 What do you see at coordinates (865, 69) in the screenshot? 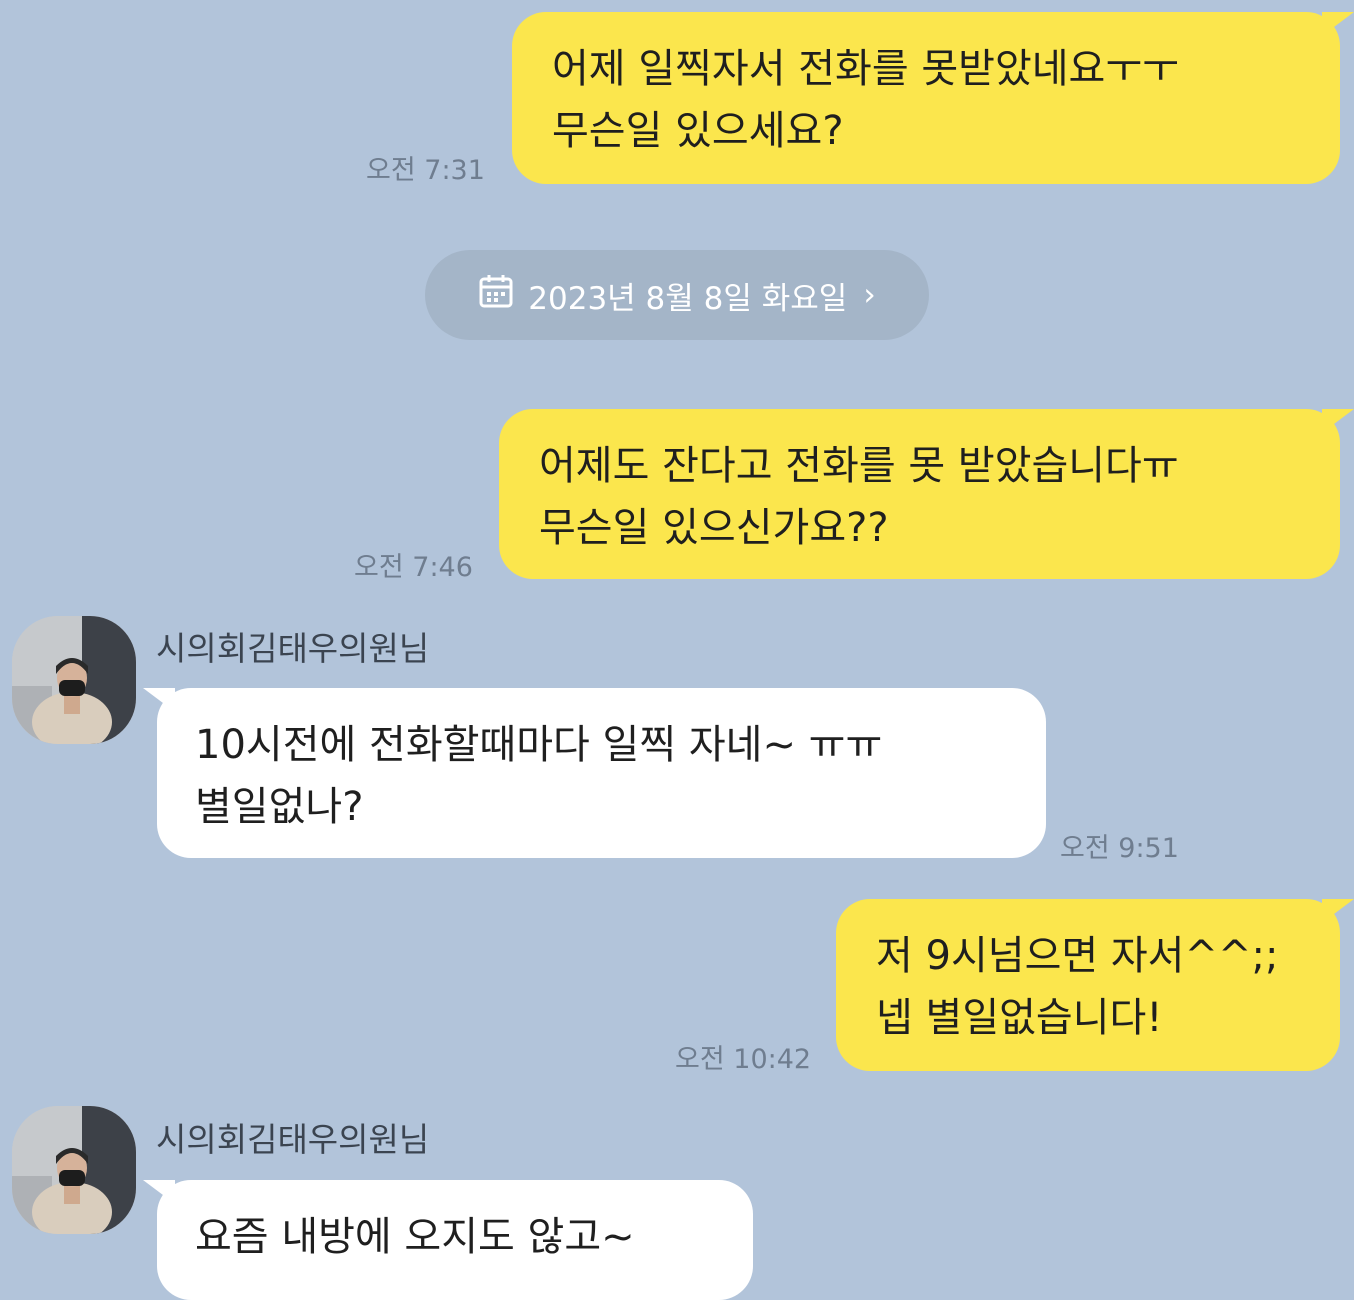
I see `message-text-line: 어제 일찍자서 전화를 못받았네요ㅜㅜ` at bounding box center [865, 69].